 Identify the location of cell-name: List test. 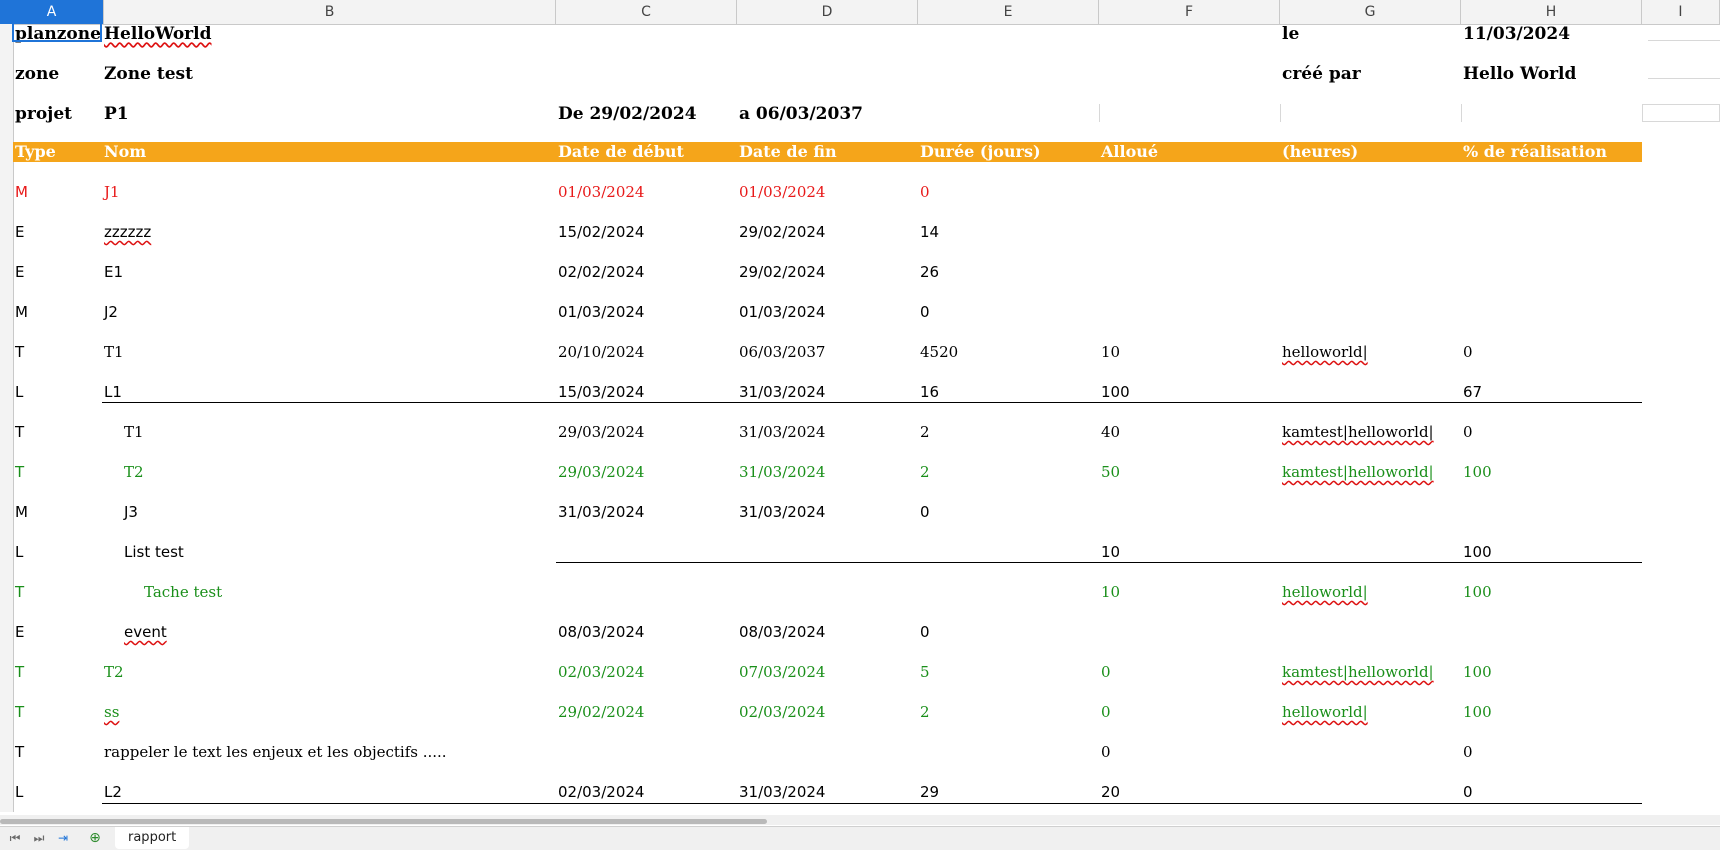
(153, 562).